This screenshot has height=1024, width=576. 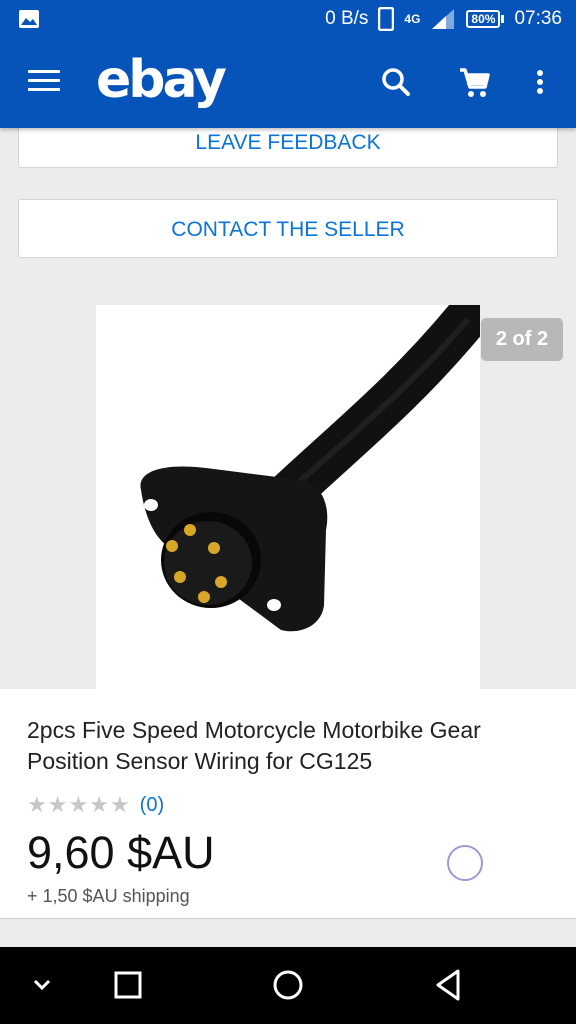 I want to click on back-icon, so click(x=448, y=985).